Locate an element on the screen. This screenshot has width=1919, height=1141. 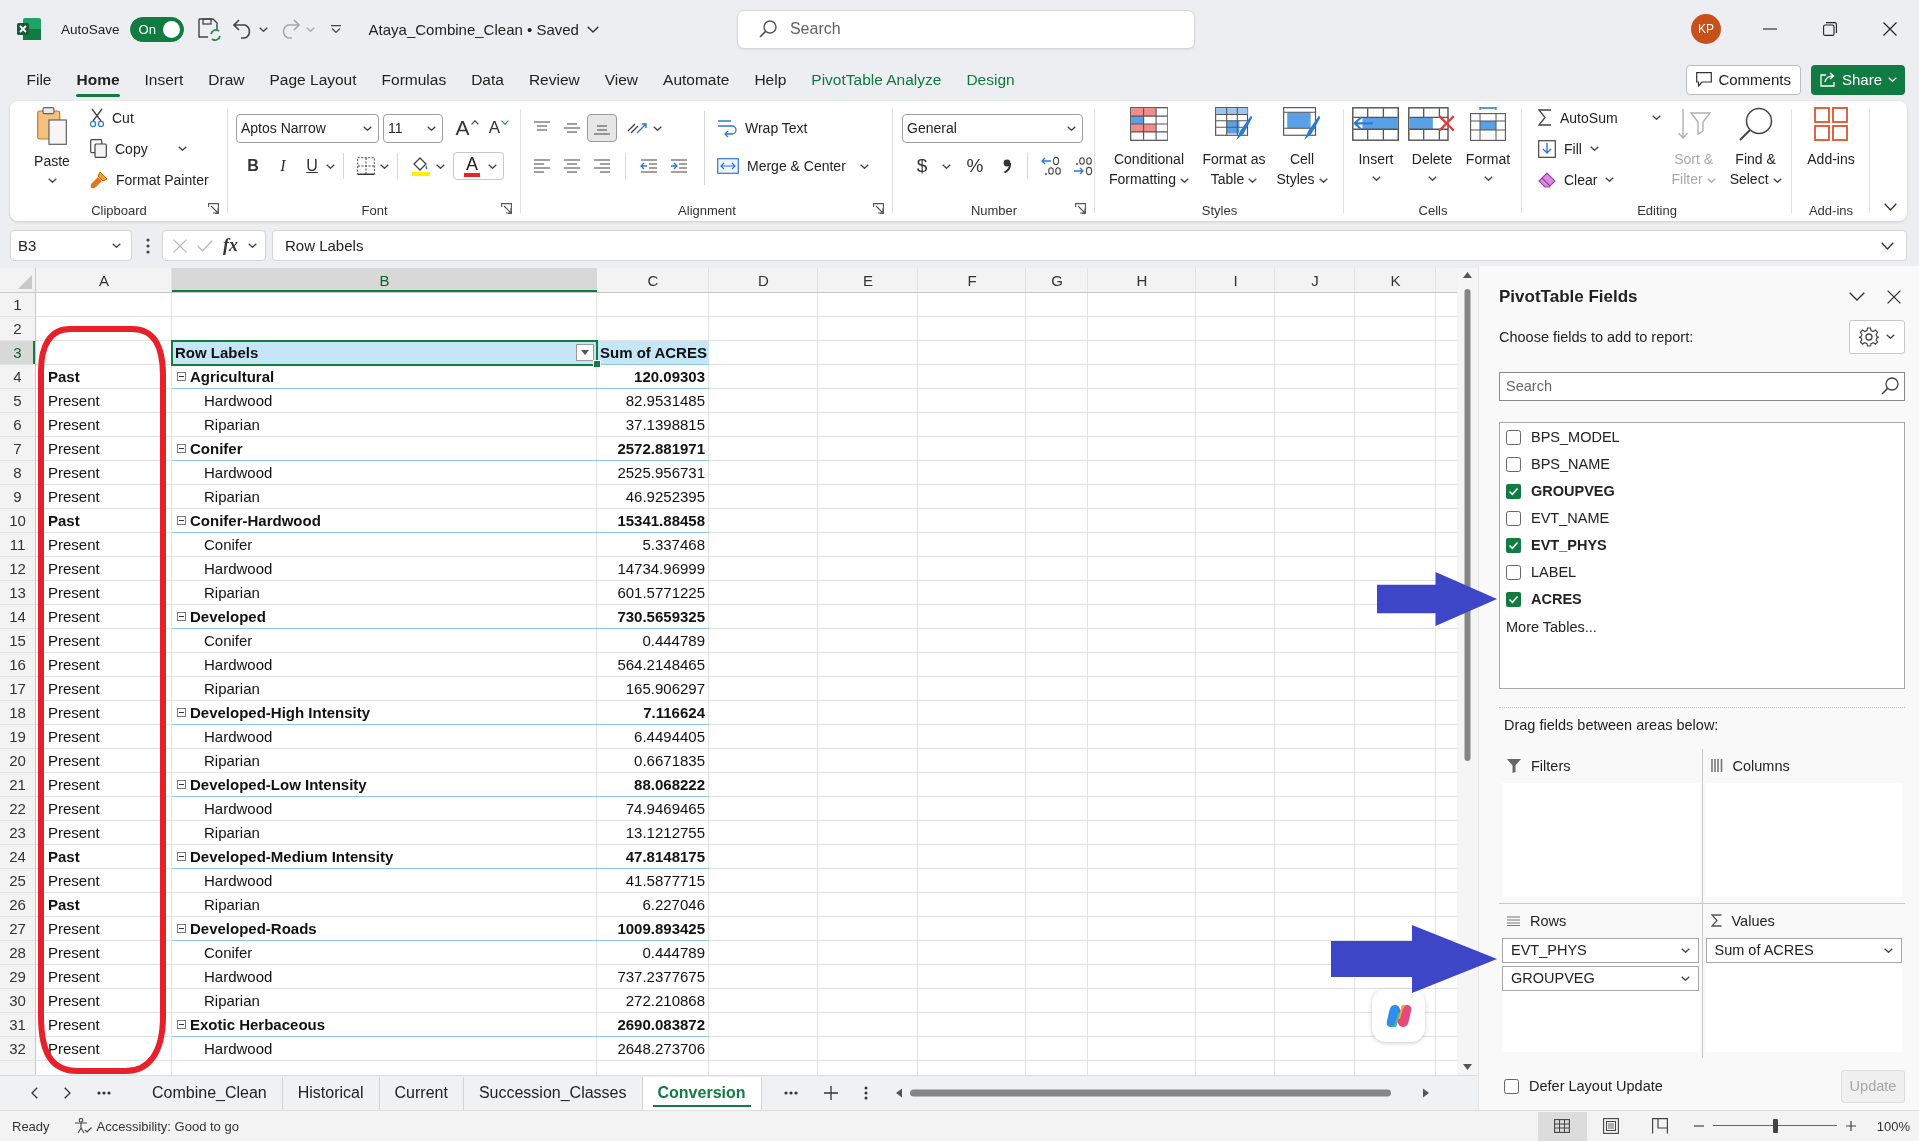
wrap-text-button: Wrap Text is located at coordinates (762, 128).